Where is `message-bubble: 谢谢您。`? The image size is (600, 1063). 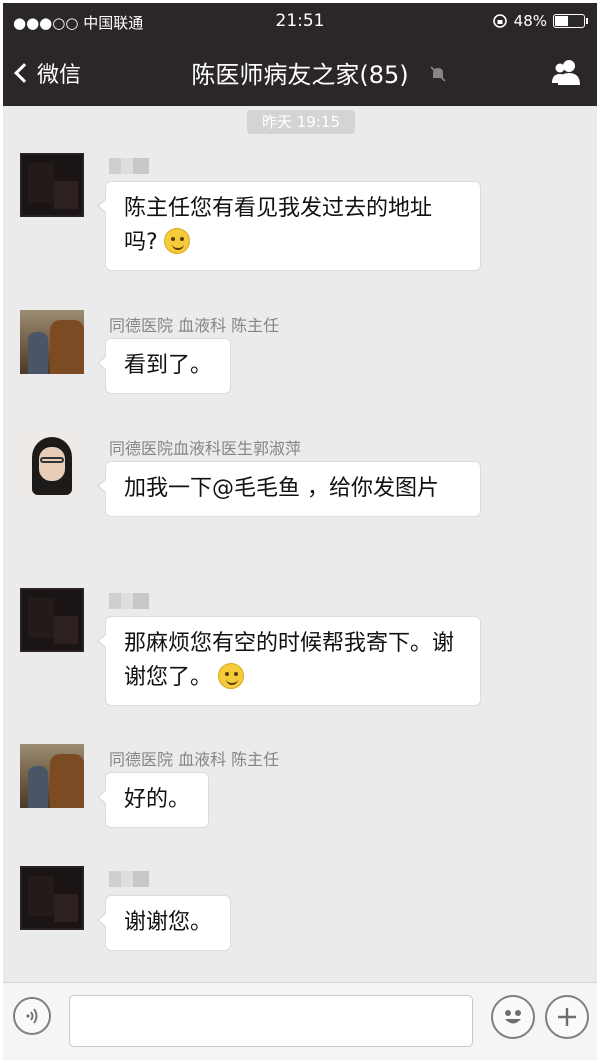
message-bubble: 谢谢您。 is located at coordinates (164, 923).